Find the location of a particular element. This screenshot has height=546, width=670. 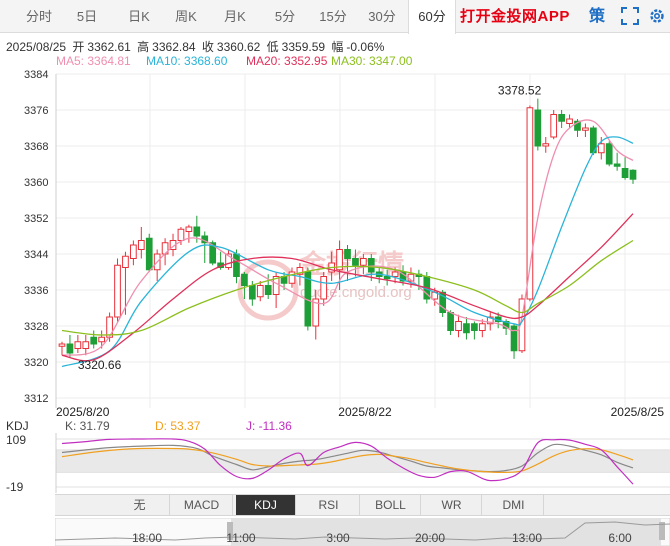

navigator-time-label: 20:00 is located at coordinates (430, 538).